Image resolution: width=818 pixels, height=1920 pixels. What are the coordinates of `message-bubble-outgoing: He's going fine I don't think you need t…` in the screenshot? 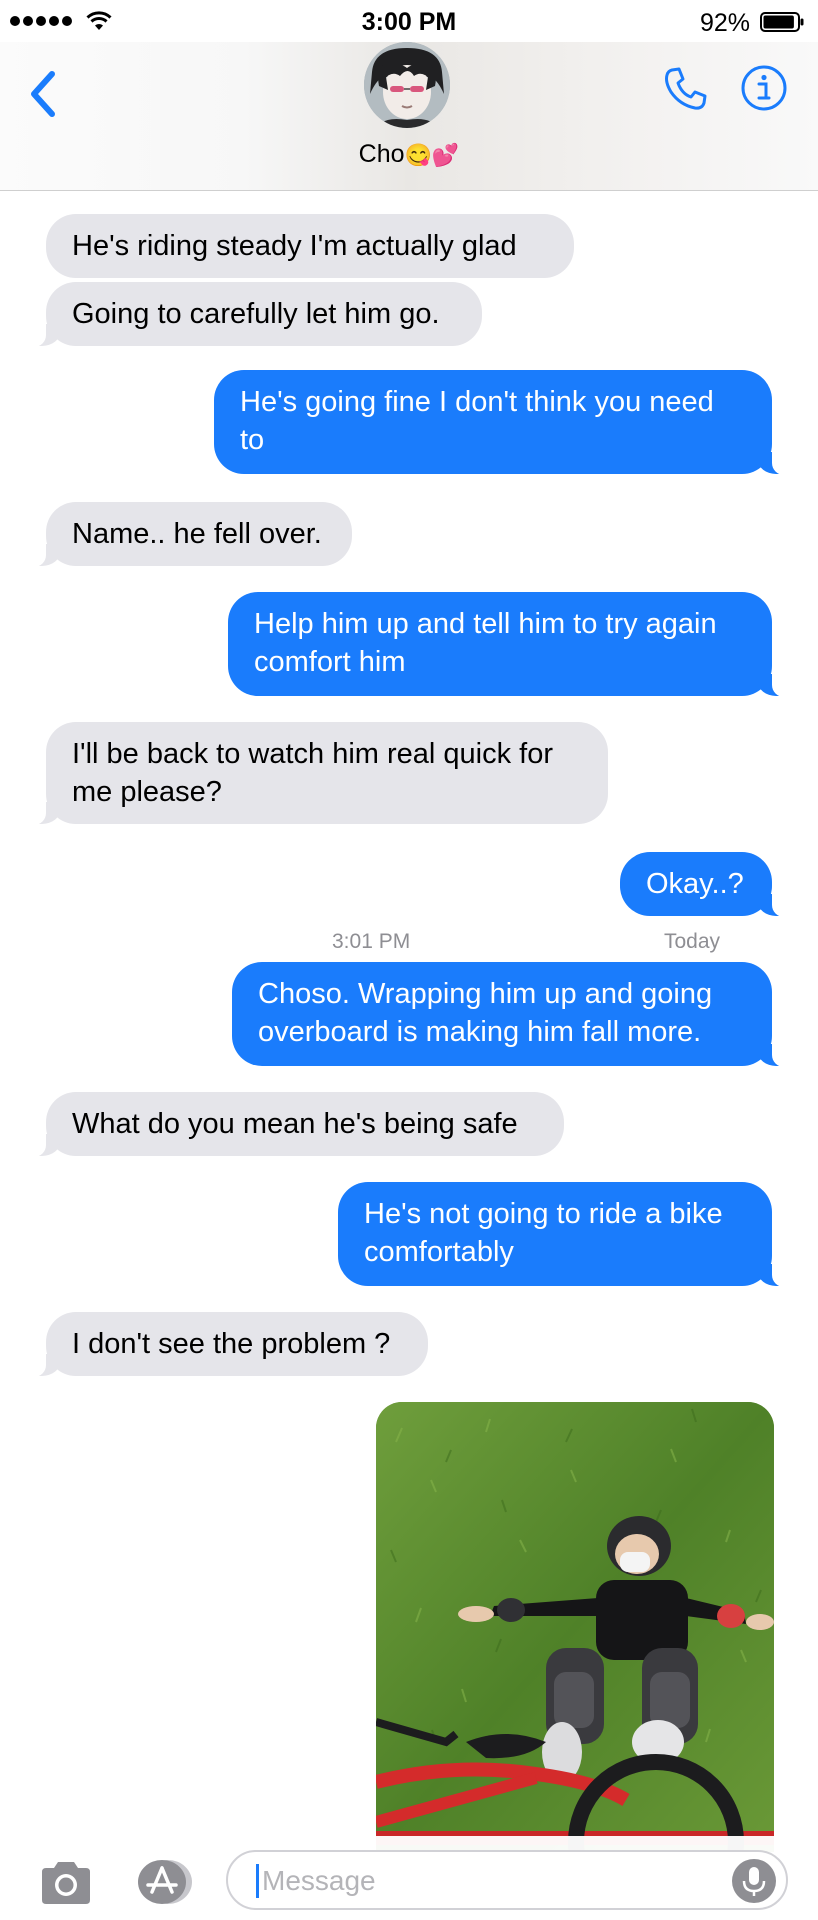 It's located at (505, 422).